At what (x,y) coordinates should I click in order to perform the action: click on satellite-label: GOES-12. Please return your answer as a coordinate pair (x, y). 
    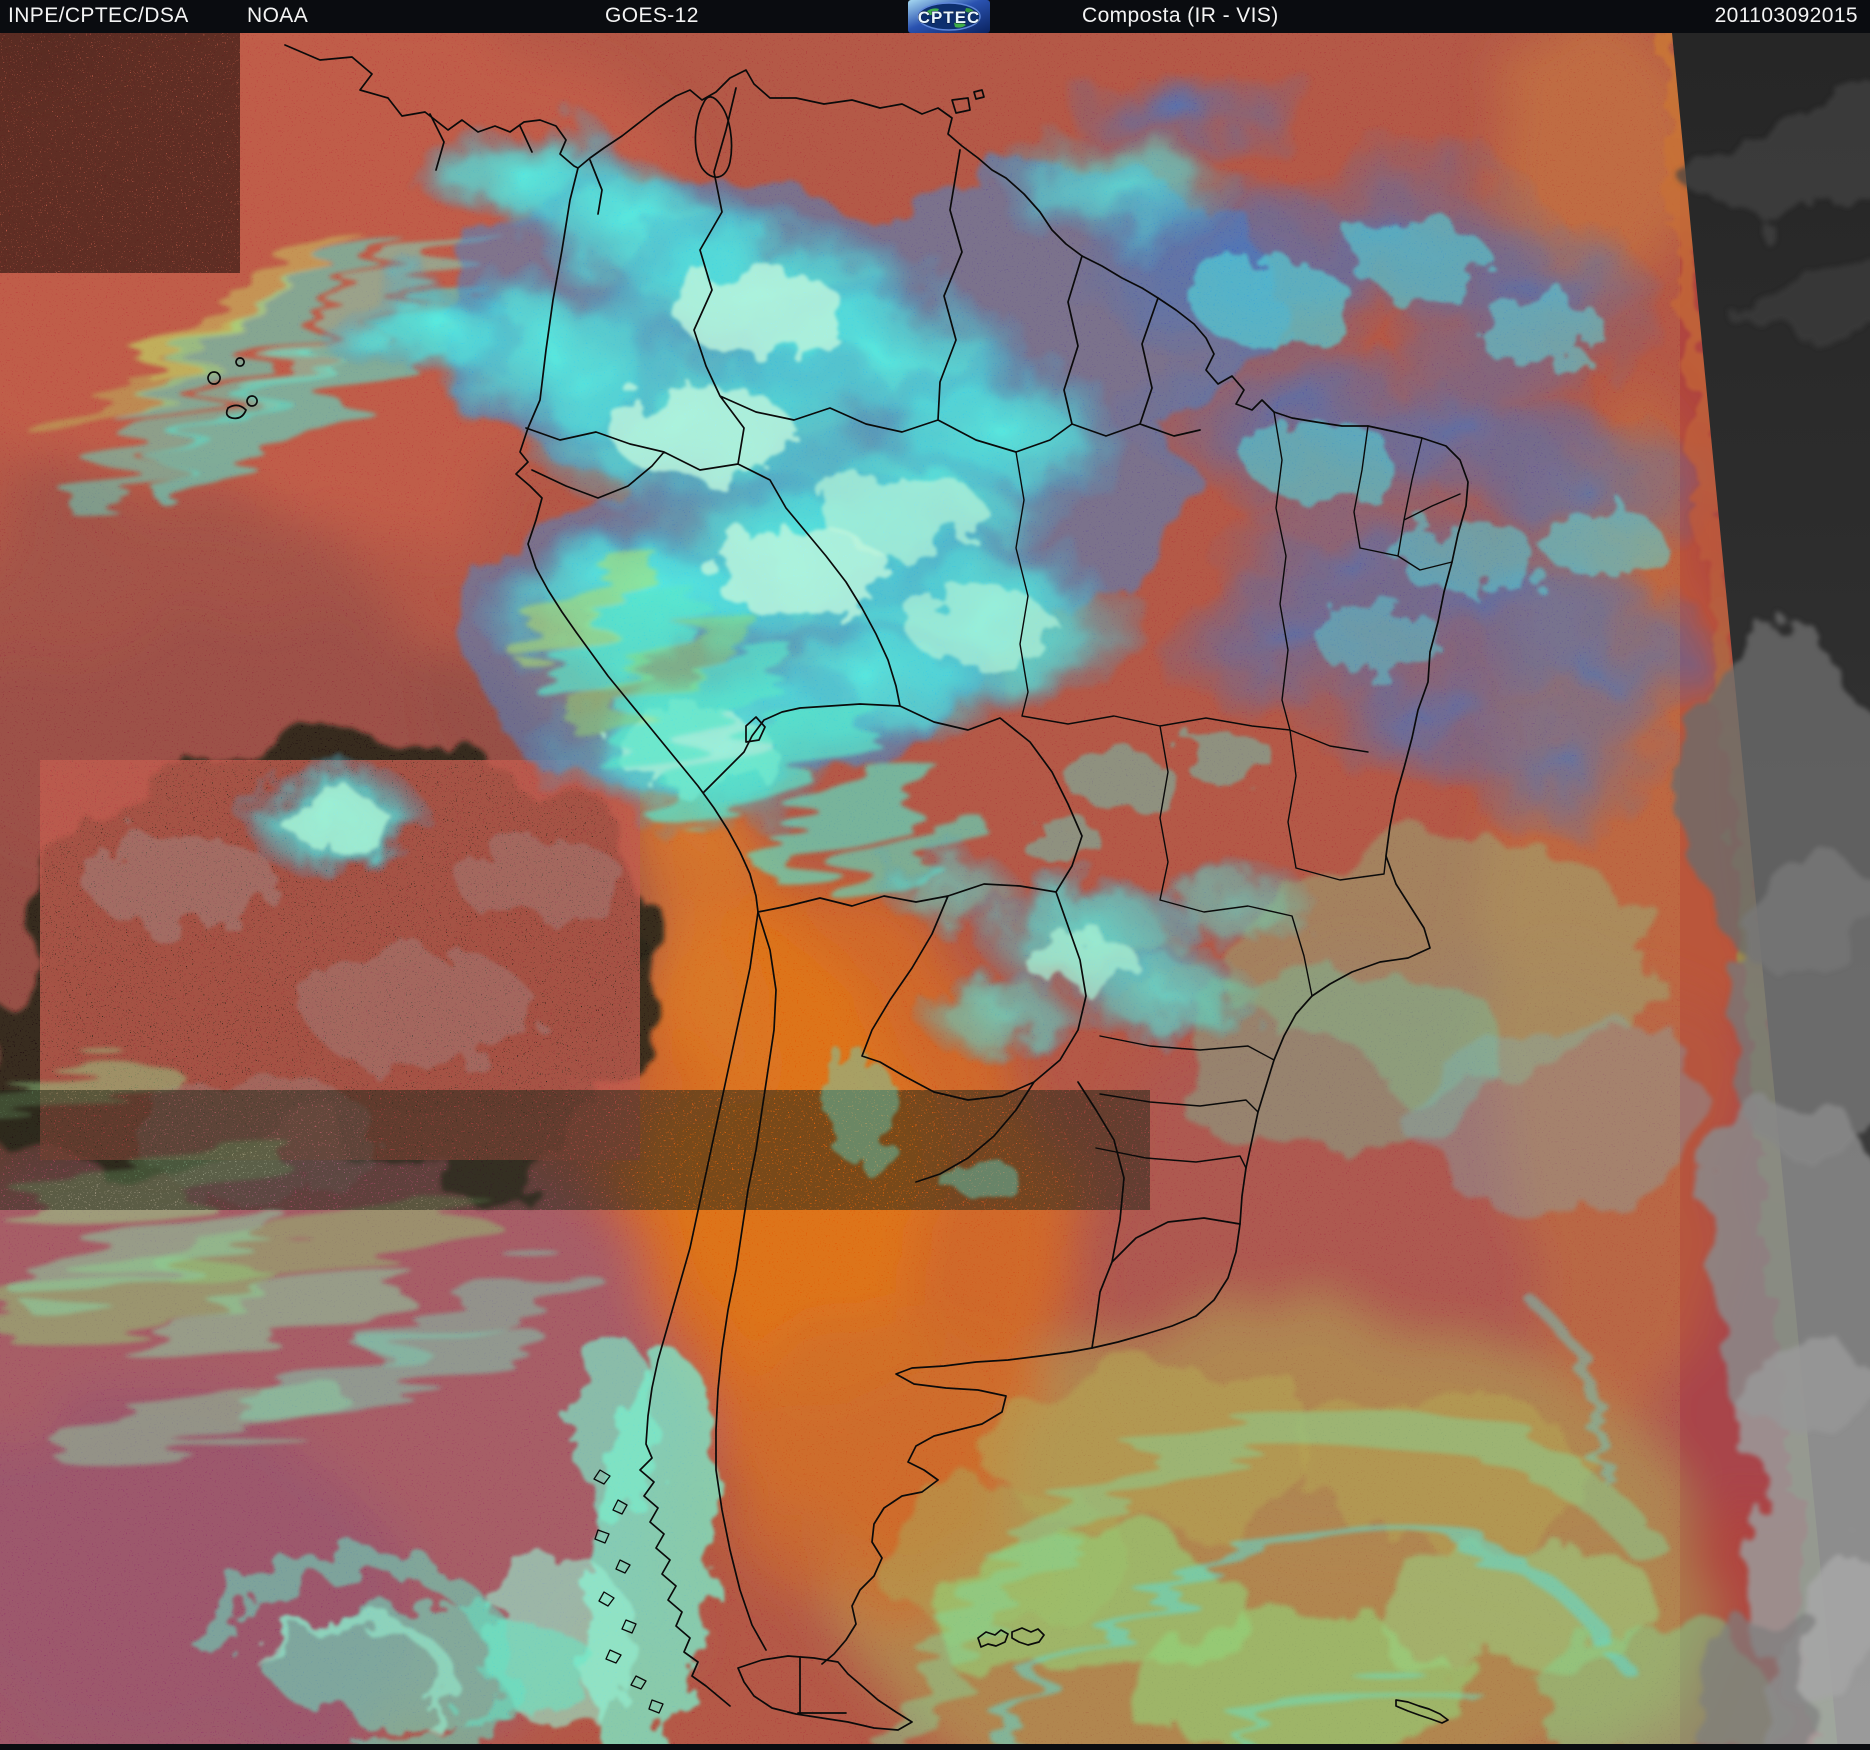
    Looking at the image, I should click on (652, 15).